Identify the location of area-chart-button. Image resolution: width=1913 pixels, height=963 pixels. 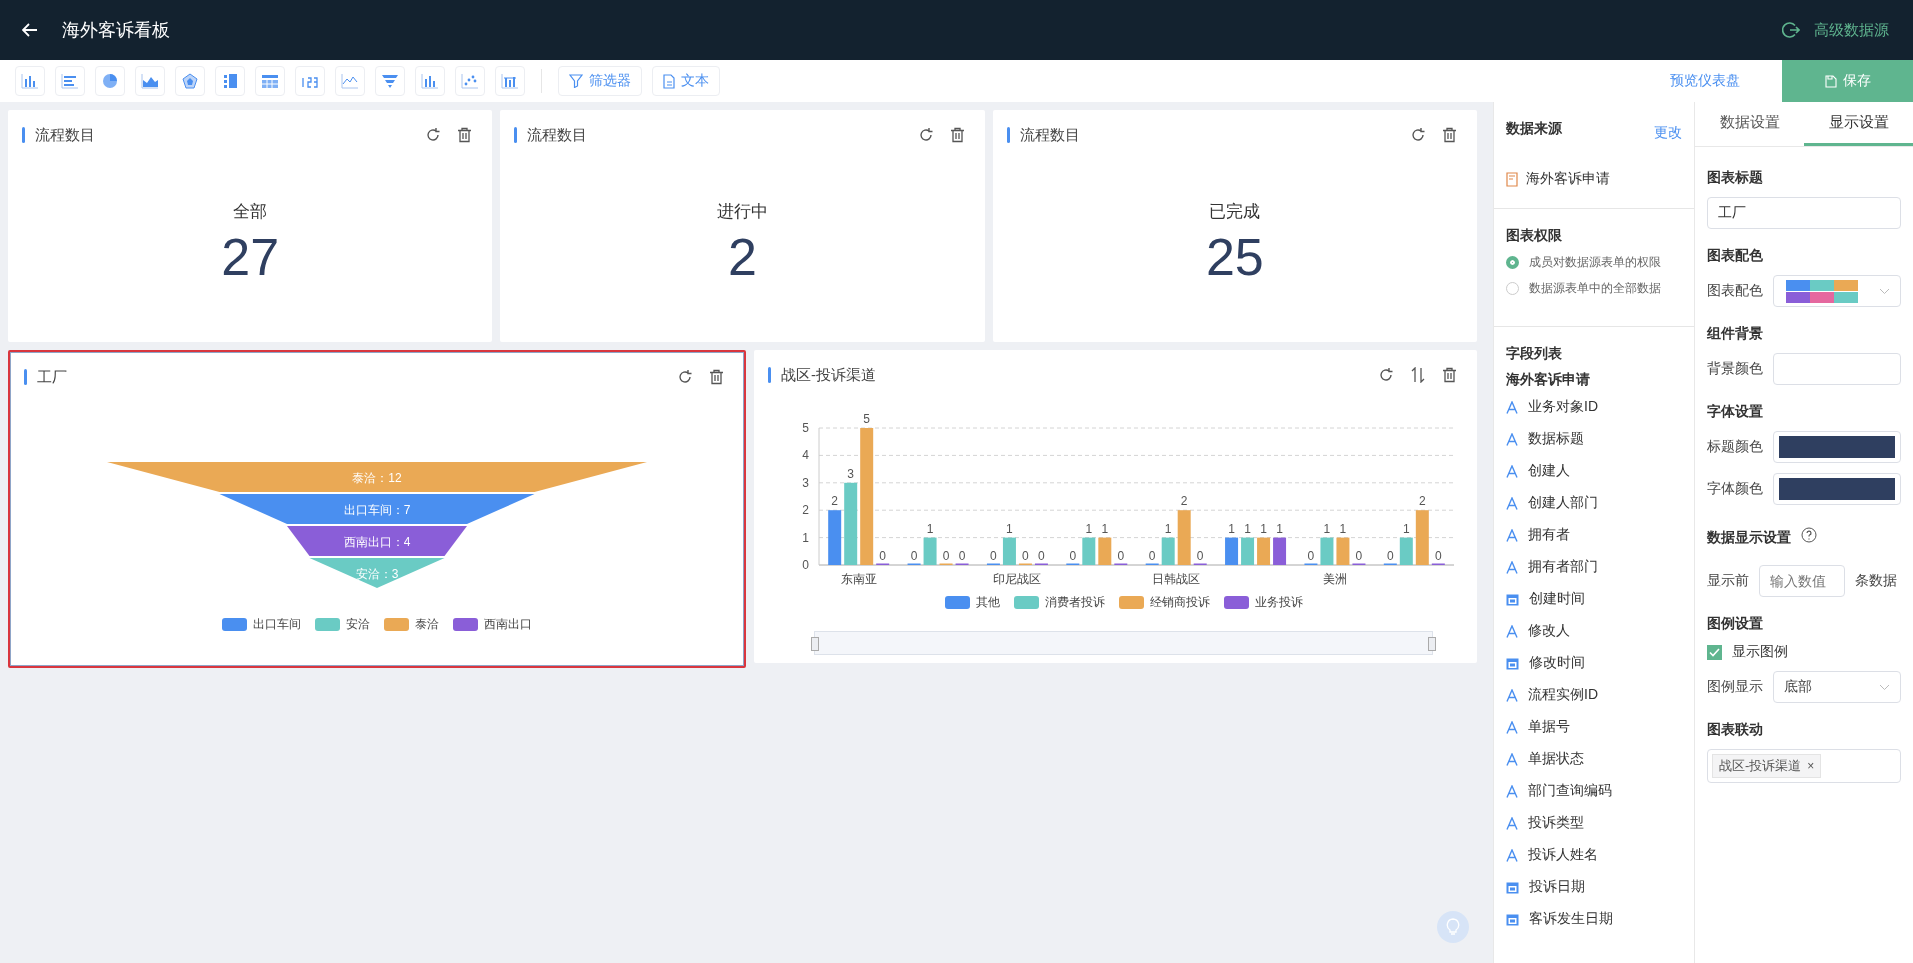
(150, 81).